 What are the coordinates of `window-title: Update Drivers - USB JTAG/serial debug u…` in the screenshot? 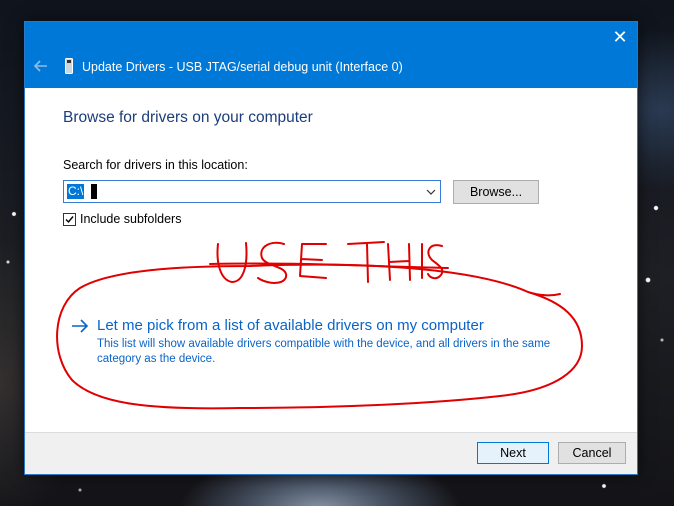 It's located at (242, 67).